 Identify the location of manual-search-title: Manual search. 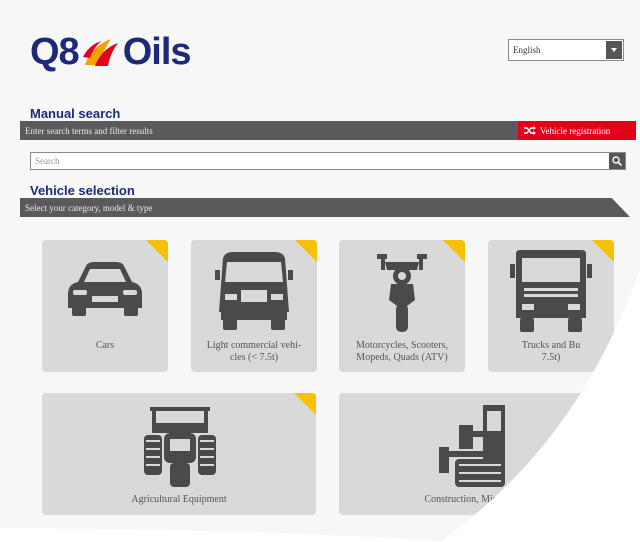
(75, 113).